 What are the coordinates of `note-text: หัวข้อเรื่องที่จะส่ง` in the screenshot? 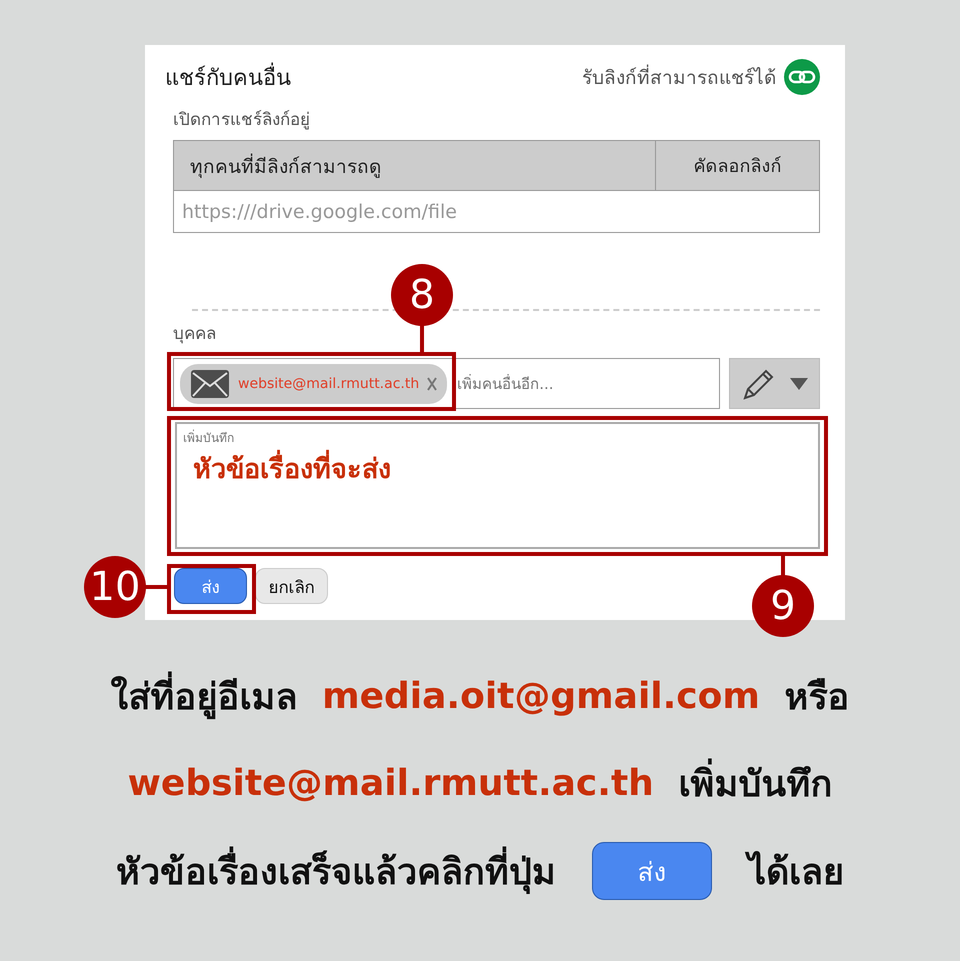 It's located at (292, 468).